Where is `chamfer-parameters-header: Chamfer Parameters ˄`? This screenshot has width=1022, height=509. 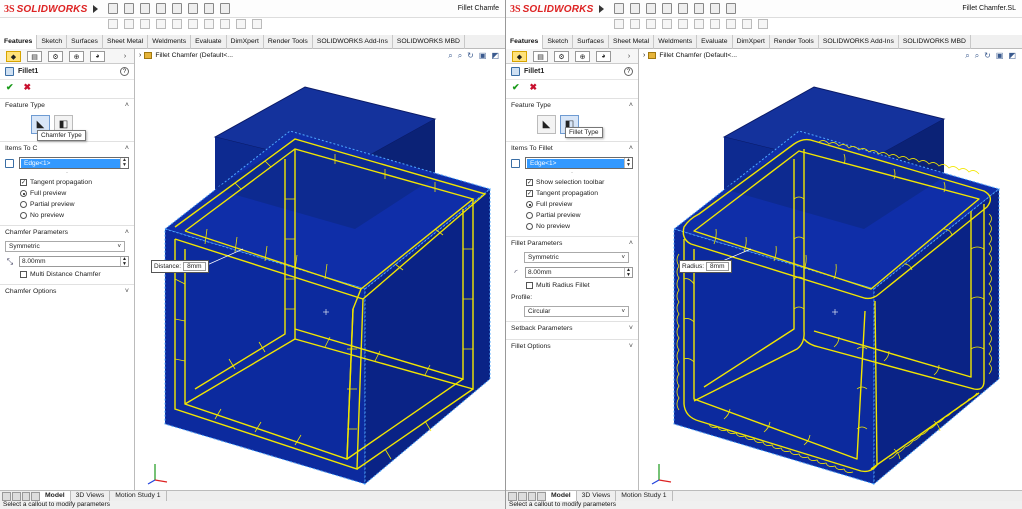 chamfer-parameters-header: Chamfer Parameters ˄ is located at coordinates (67, 232).